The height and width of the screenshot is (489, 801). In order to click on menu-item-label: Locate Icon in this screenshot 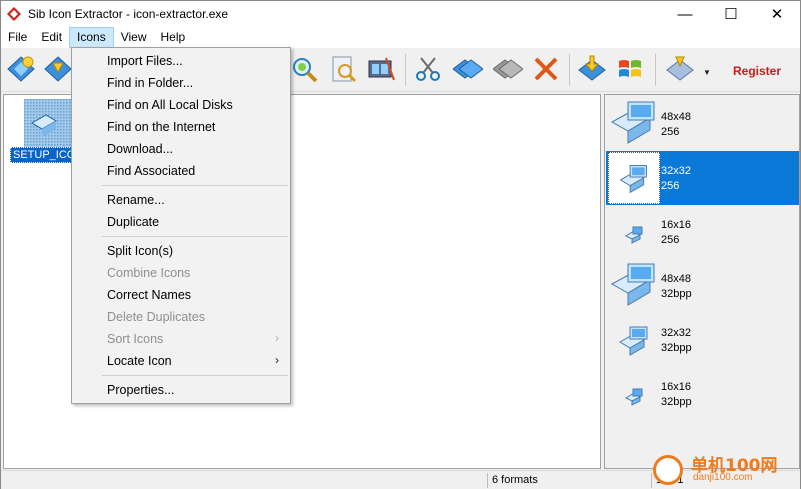, I will do `click(139, 361)`.